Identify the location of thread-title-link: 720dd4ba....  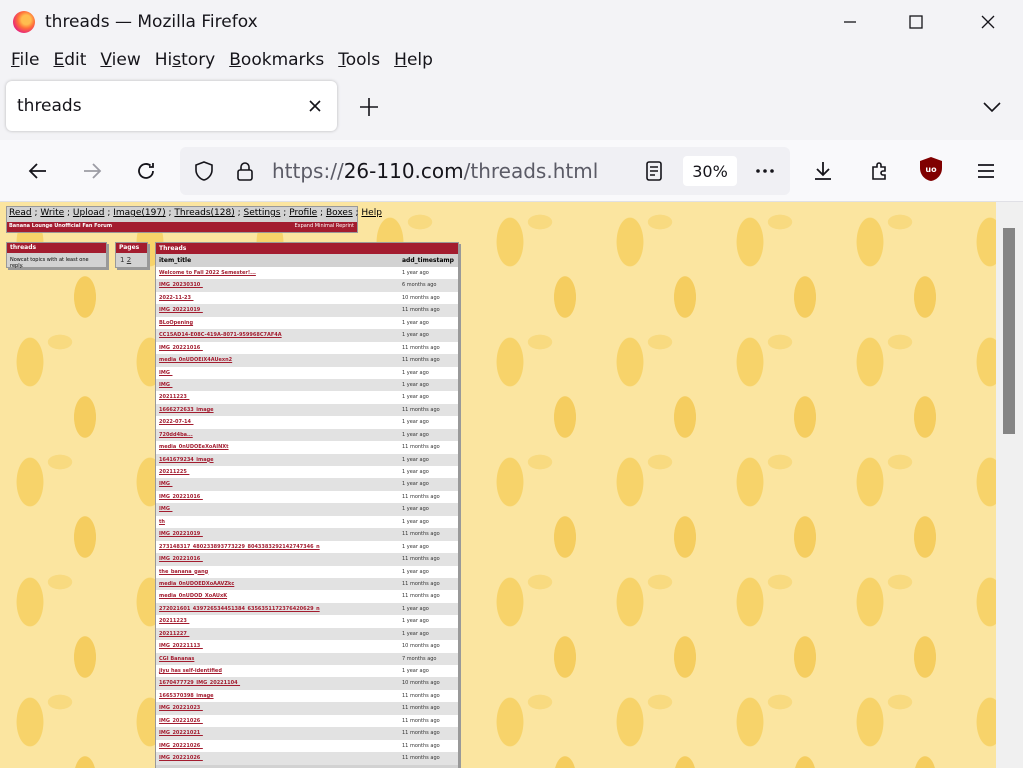
(176, 435).